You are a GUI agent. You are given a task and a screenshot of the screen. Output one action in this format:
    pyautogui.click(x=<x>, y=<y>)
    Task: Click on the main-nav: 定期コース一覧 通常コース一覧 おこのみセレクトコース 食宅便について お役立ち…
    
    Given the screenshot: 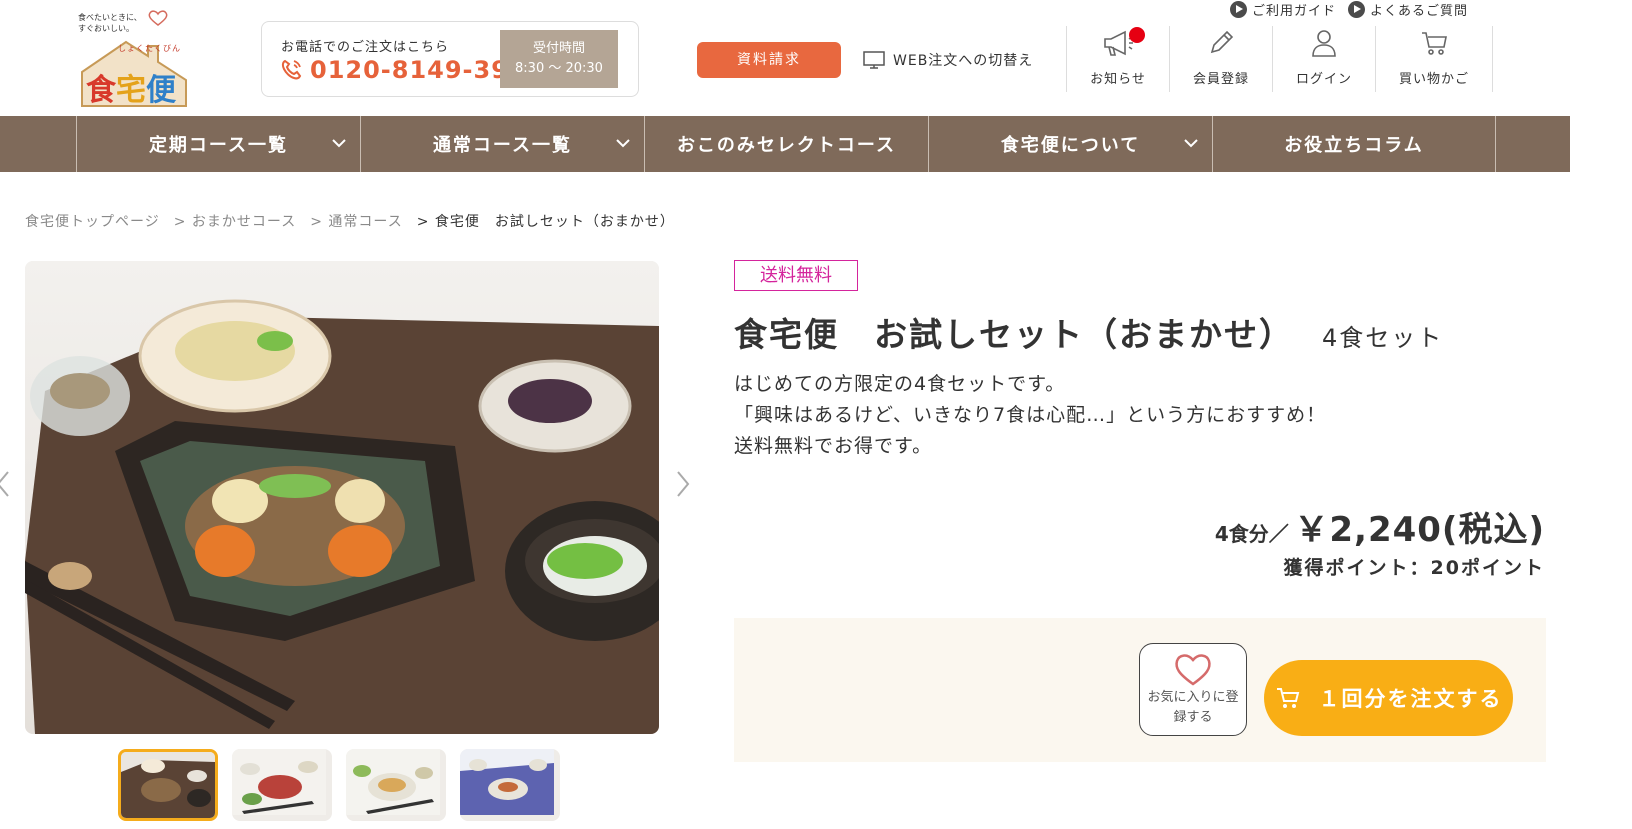 What is the action you would take?
    pyautogui.click(x=785, y=144)
    